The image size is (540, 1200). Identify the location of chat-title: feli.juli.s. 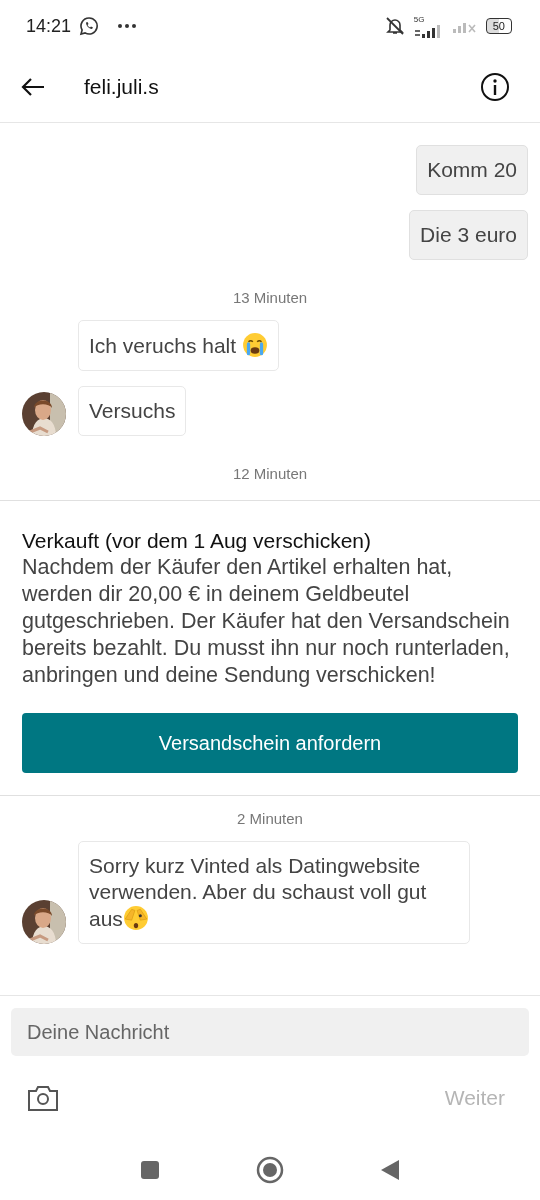
(122, 87).